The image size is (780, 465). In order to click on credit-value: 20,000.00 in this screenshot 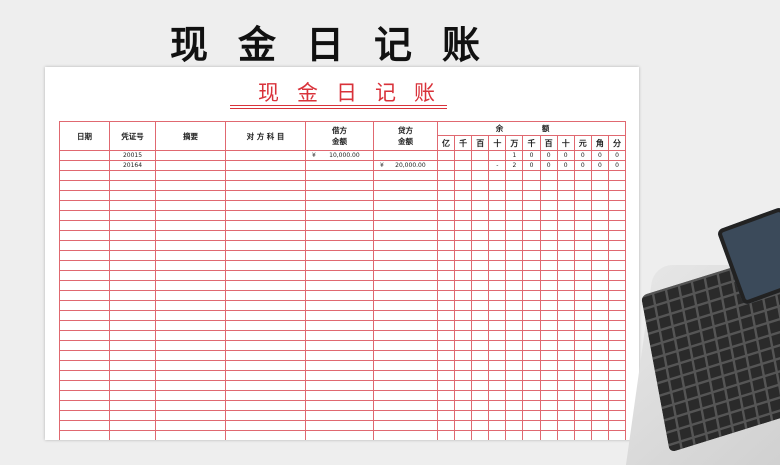, I will do `click(410, 165)`.